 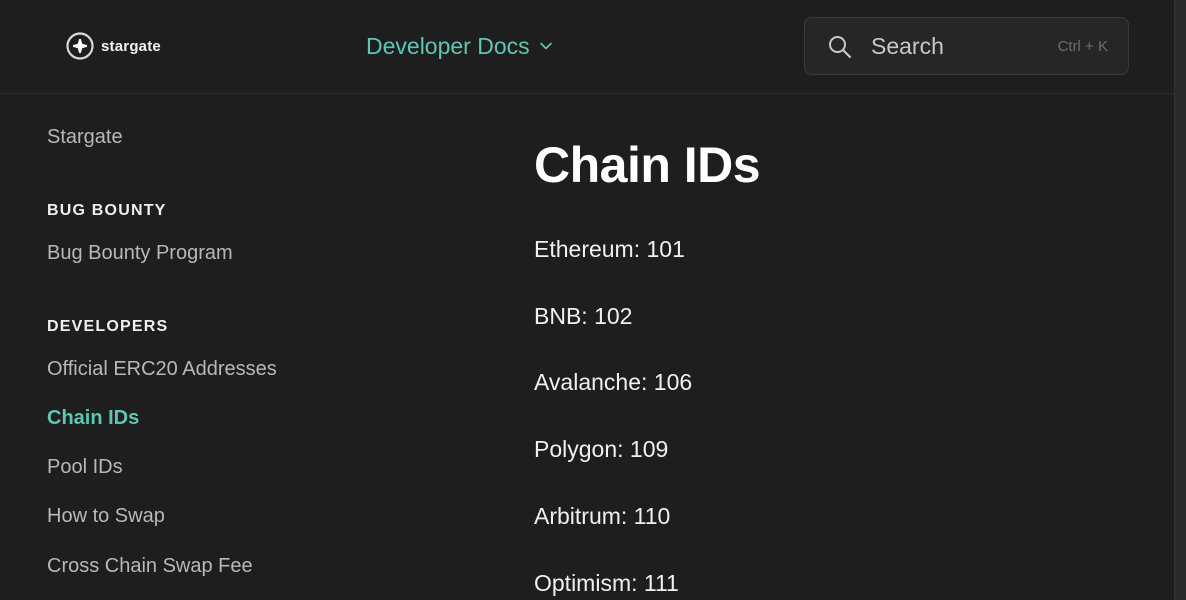 I want to click on search-label: Search, so click(x=907, y=46).